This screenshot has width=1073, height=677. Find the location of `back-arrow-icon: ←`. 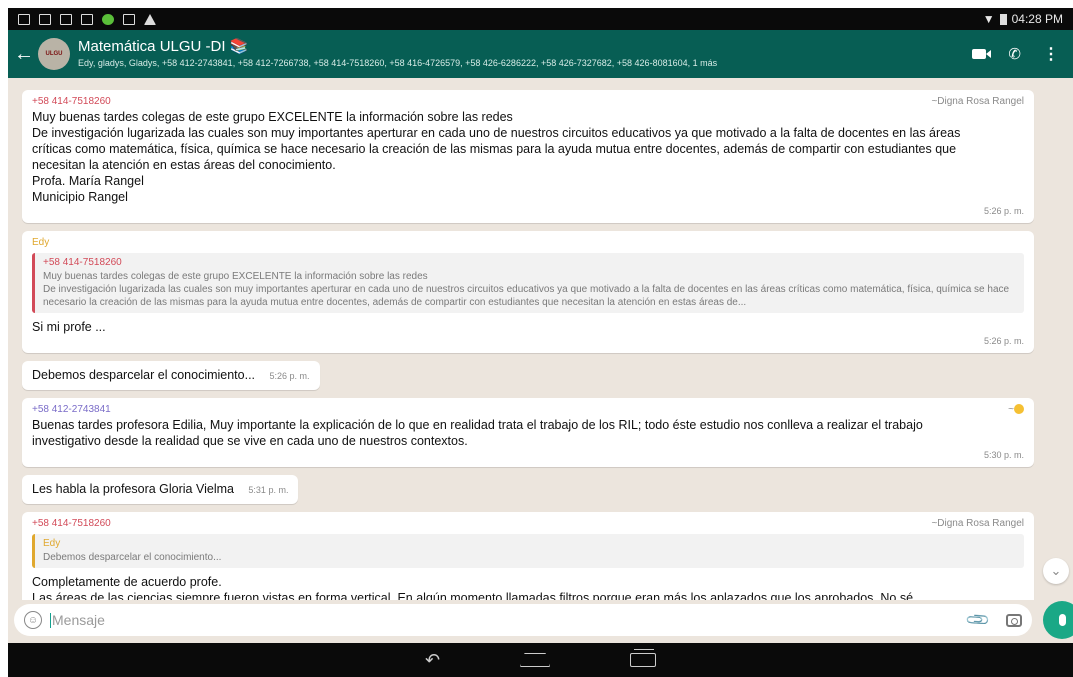

back-arrow-icon: ← is located at coordinates (24, 54).